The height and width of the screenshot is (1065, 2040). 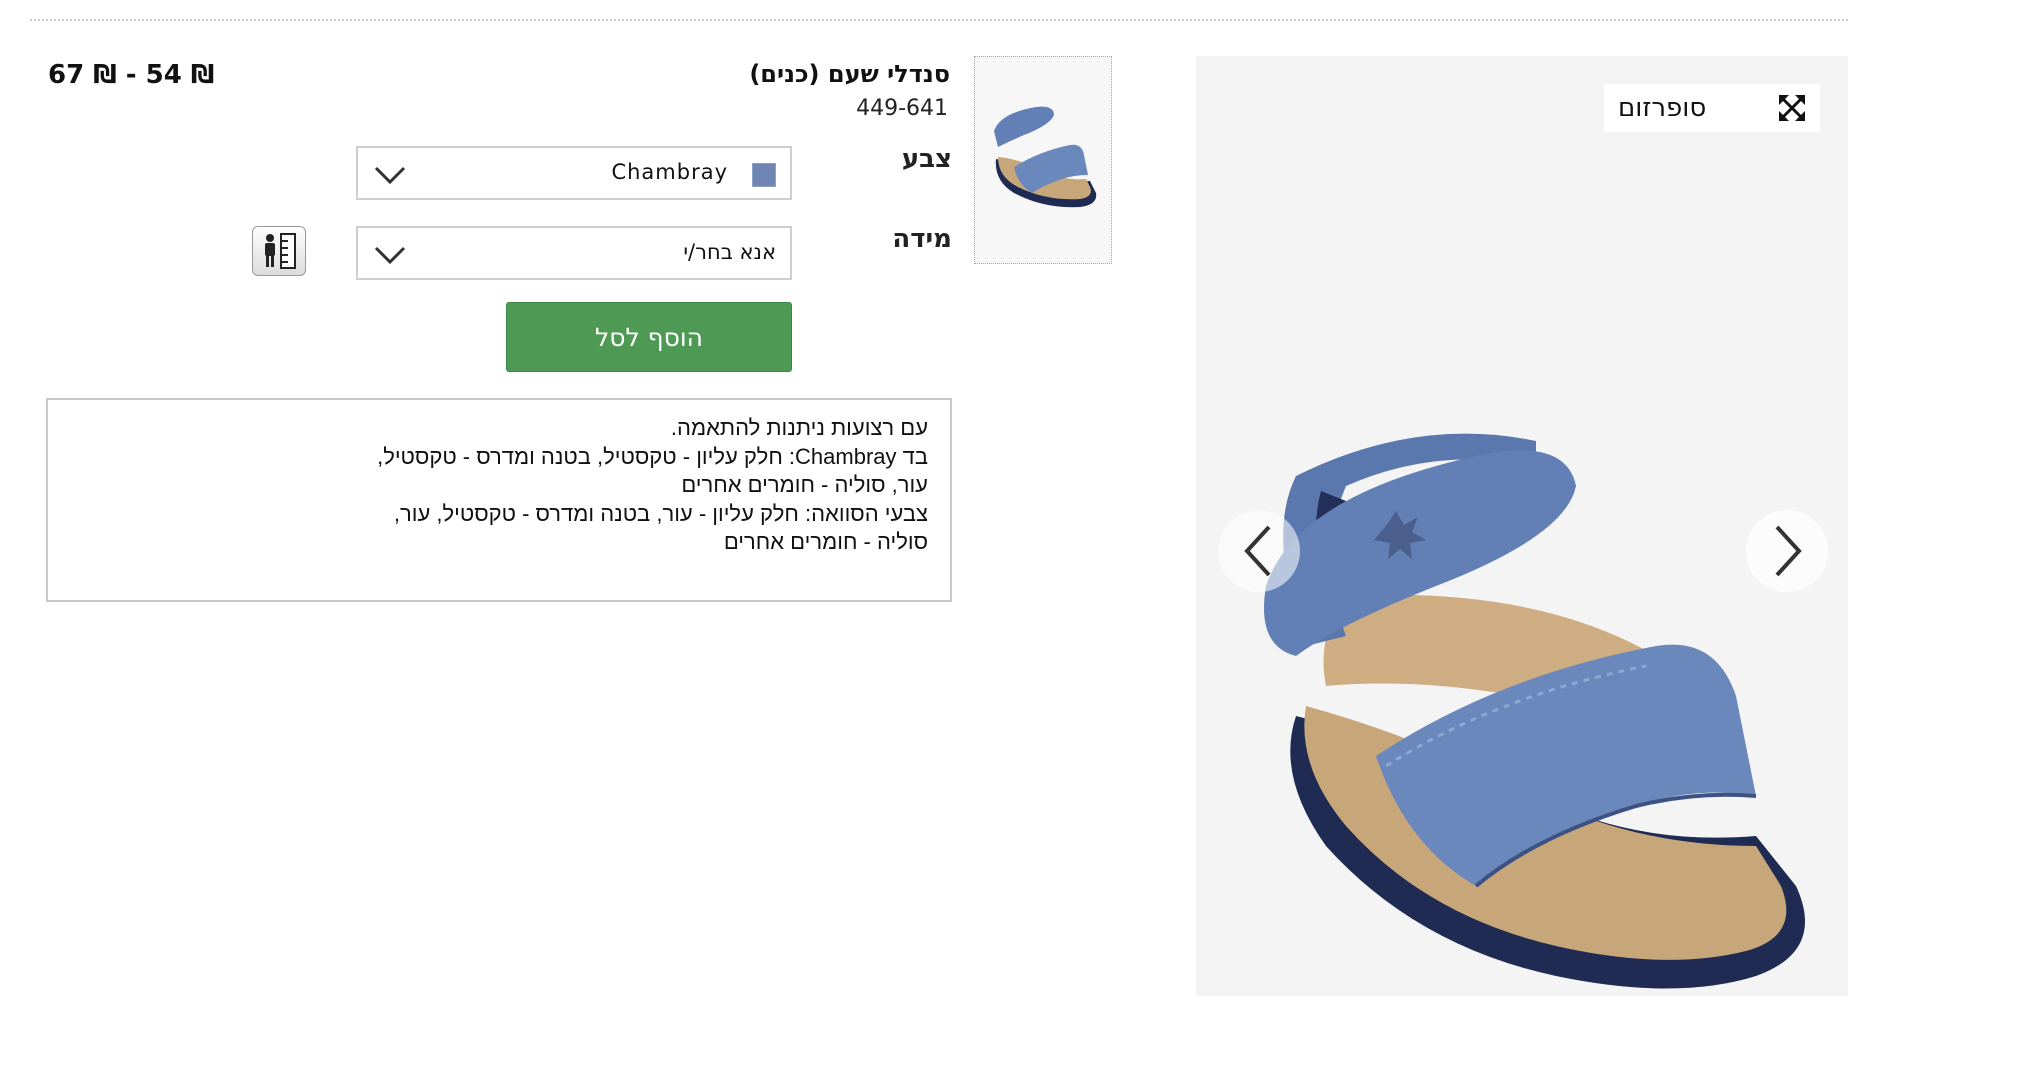 What do you see at coordinates (1045, 157) in the screenshot?
I see `thumbnail-image` at bounding box center [1045, 157].